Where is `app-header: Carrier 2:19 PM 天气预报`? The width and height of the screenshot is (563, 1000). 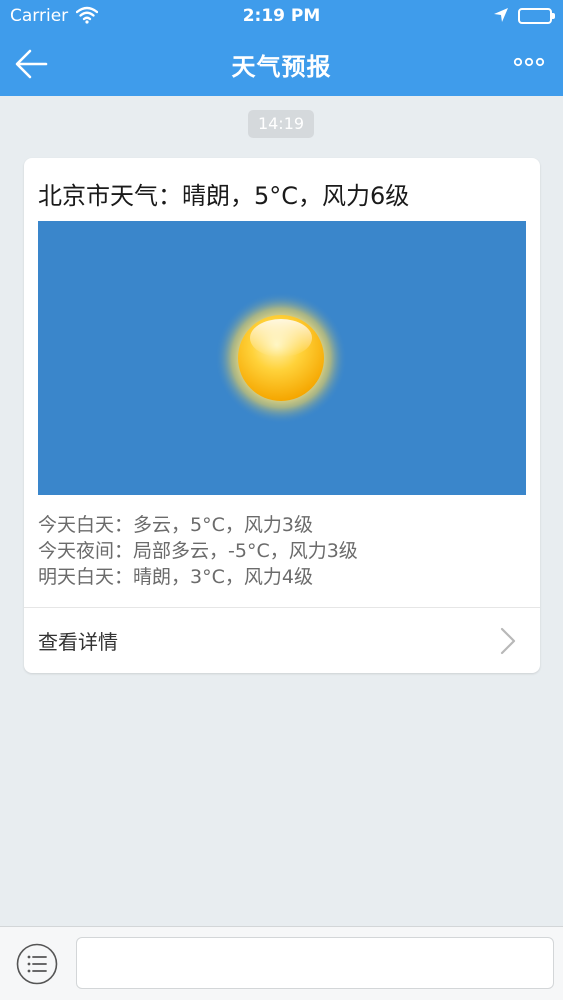 app-header: Carrier 2:19 PM 天气预报 is located at coordinates (281, 48).